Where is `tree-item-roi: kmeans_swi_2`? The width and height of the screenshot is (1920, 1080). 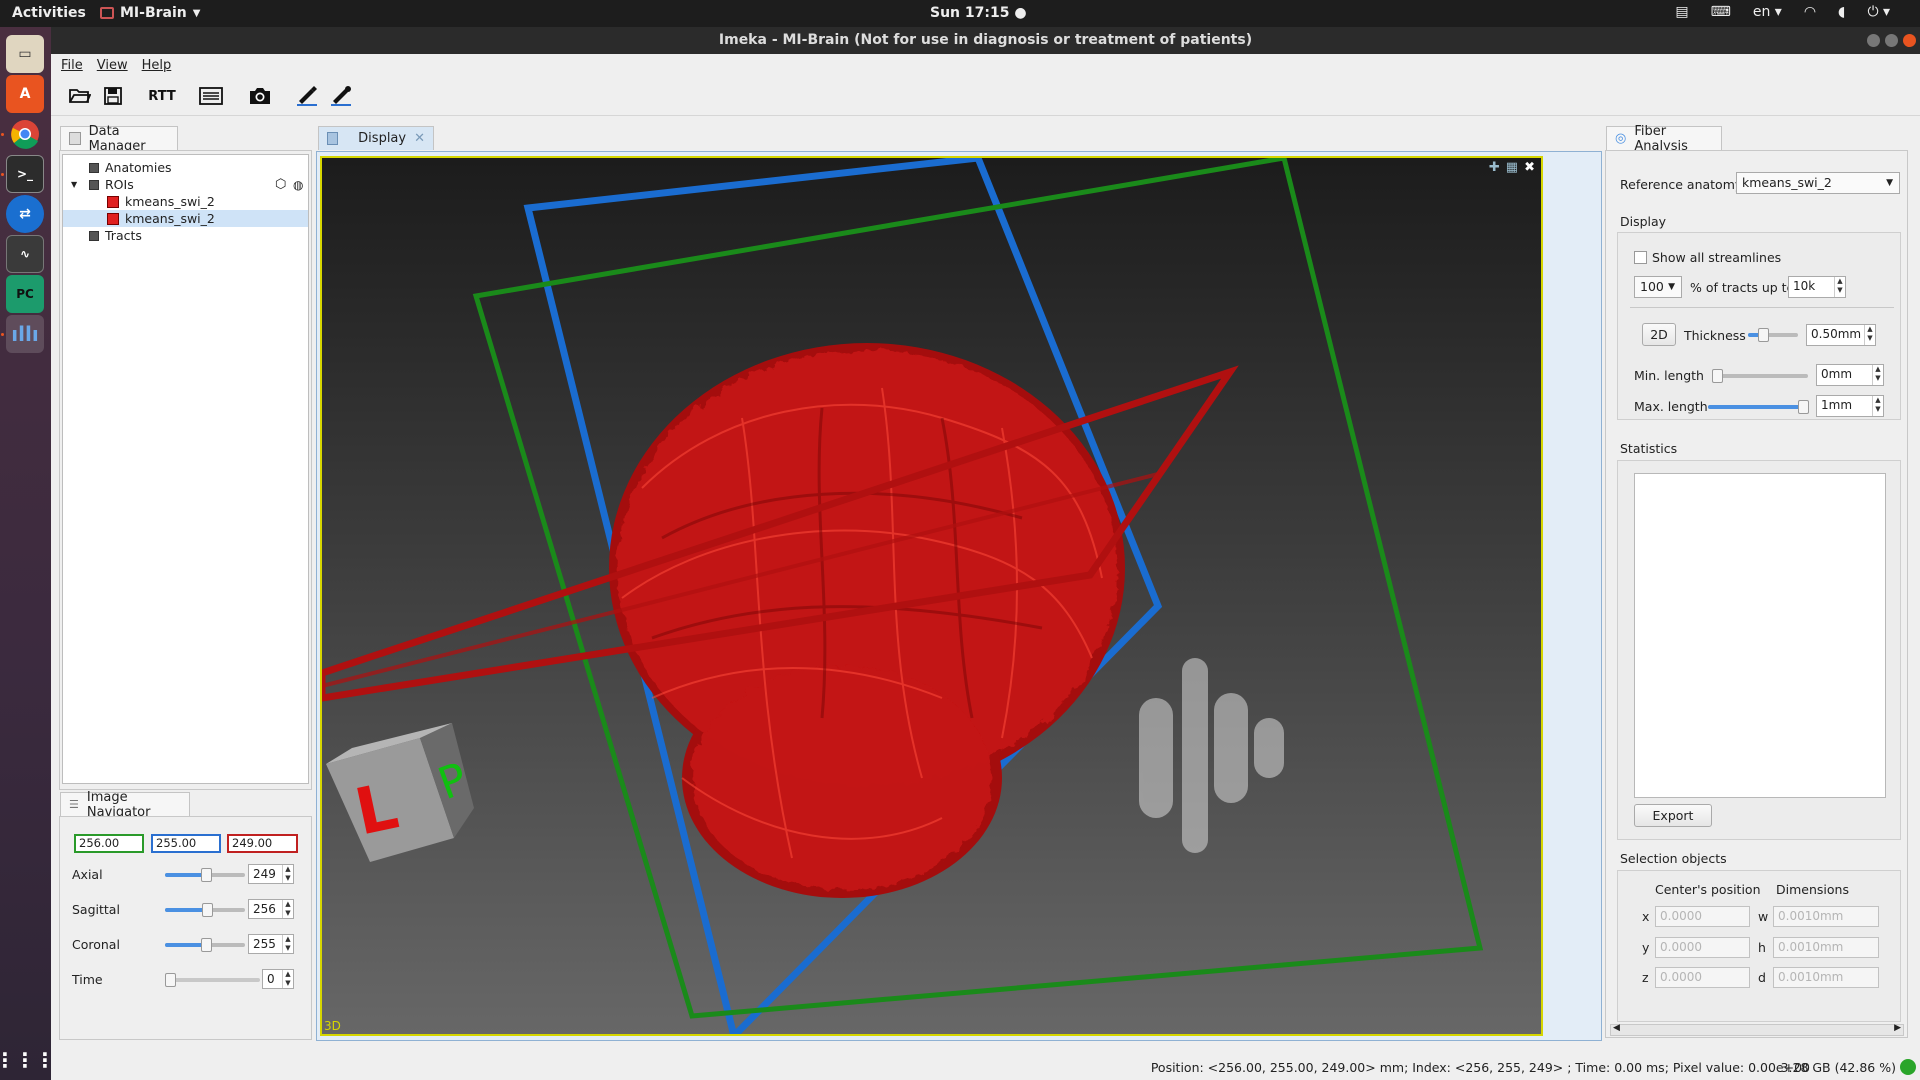 tree-item-roi: kmeans_swi_2 is located at coordinates (161, 201).